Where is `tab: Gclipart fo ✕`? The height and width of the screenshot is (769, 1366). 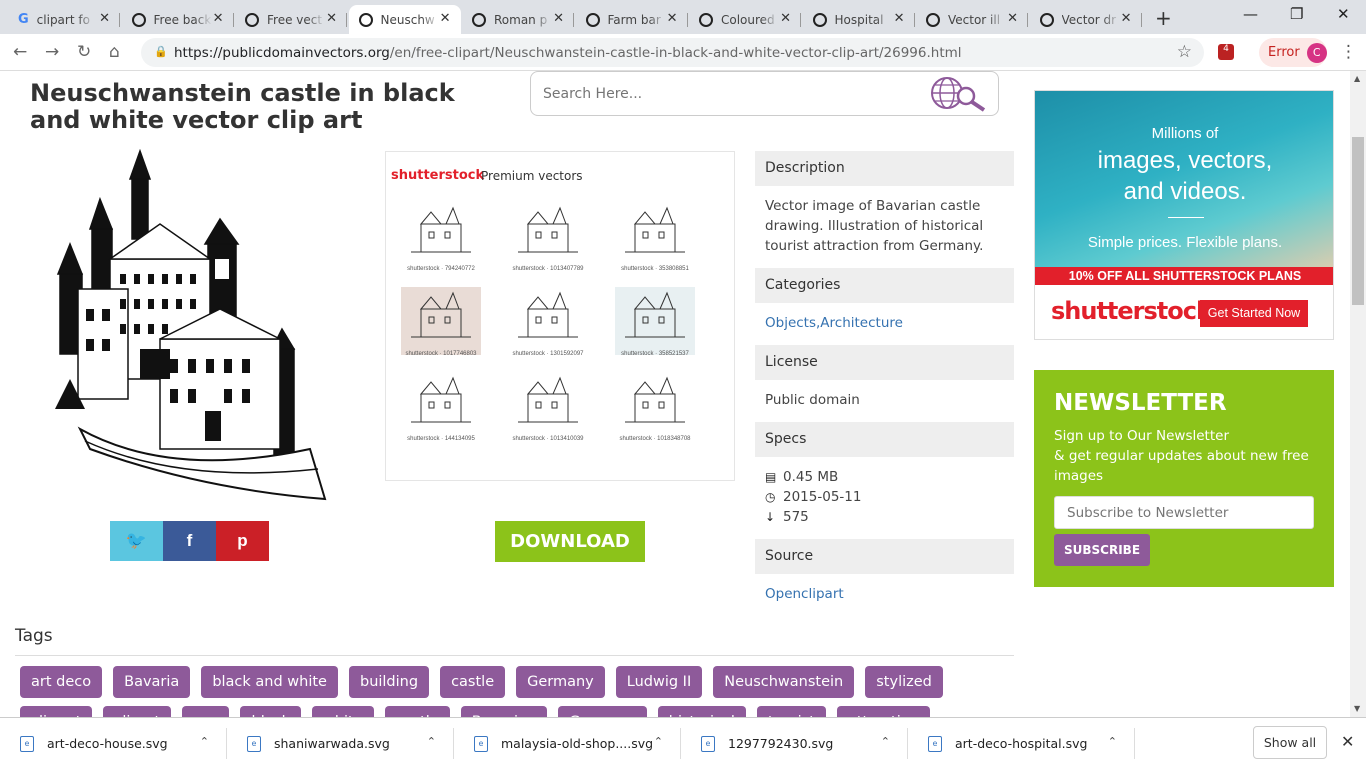
tab: Gclipart fo ✕ is located at coordinates (64, 19).